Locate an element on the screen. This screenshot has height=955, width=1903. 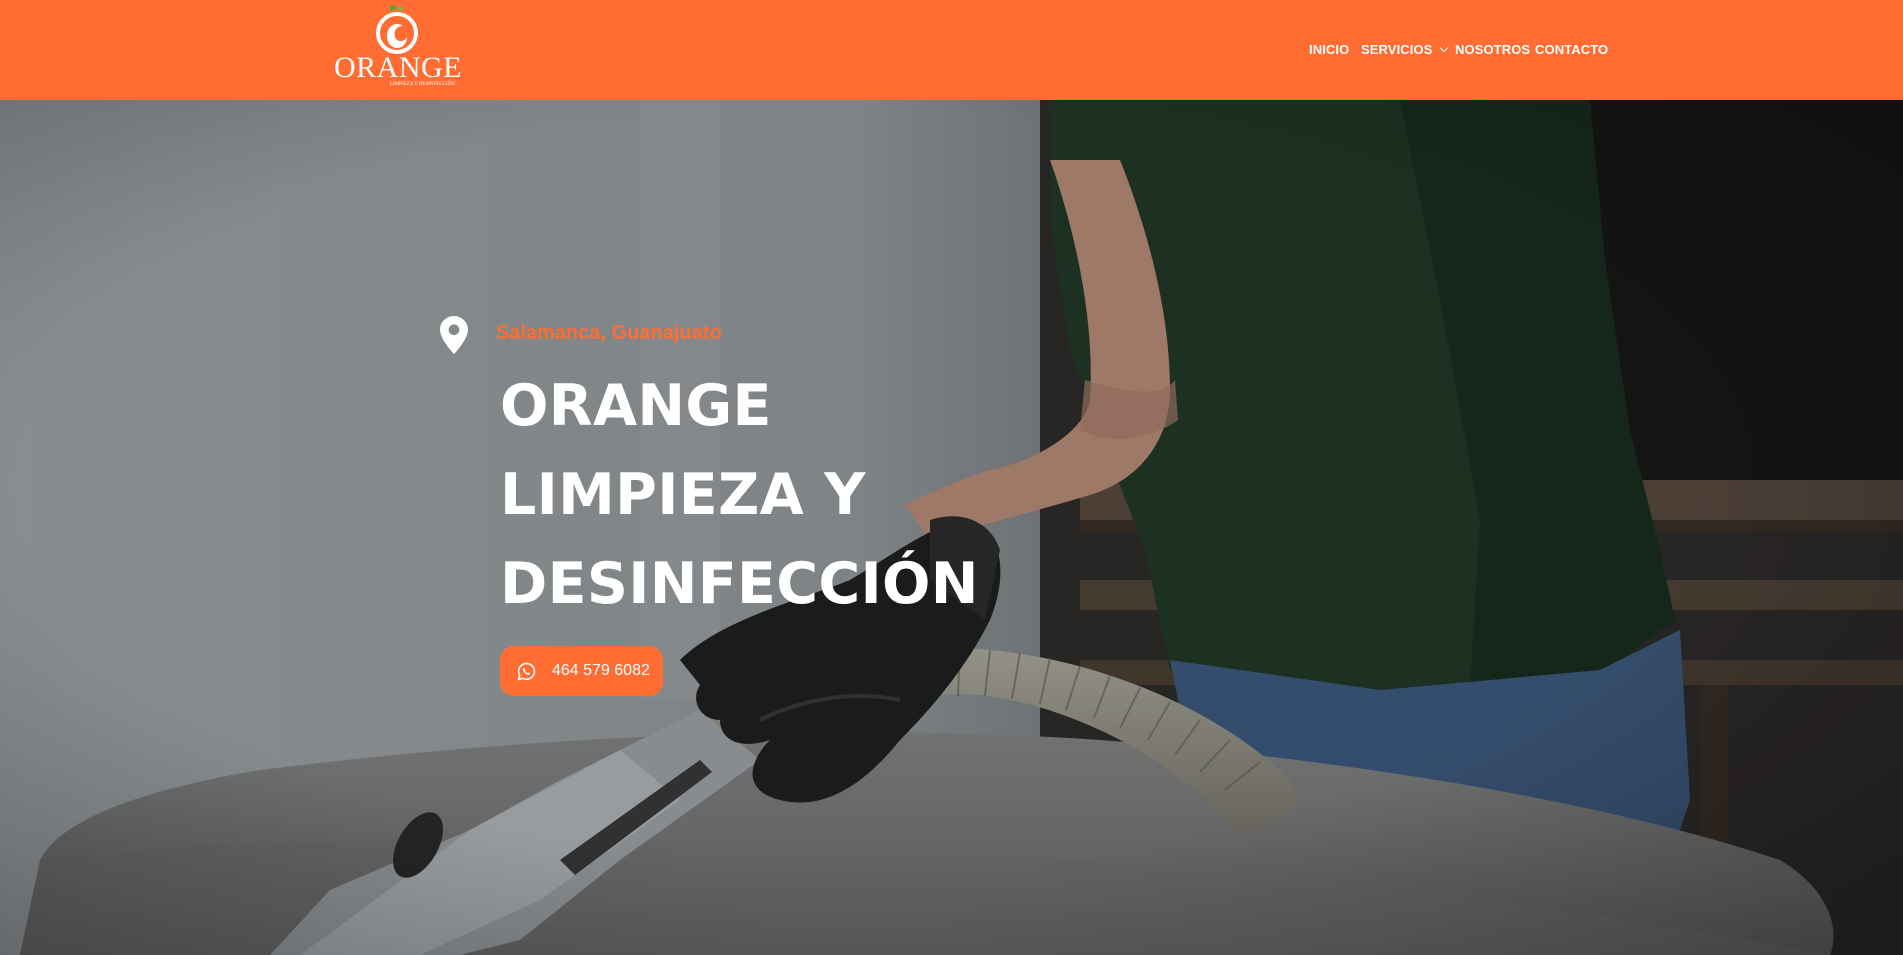
main-nav: INICIO SERVICIOS NOSOTROS CONTACTO is located at coordinates (951, 50).